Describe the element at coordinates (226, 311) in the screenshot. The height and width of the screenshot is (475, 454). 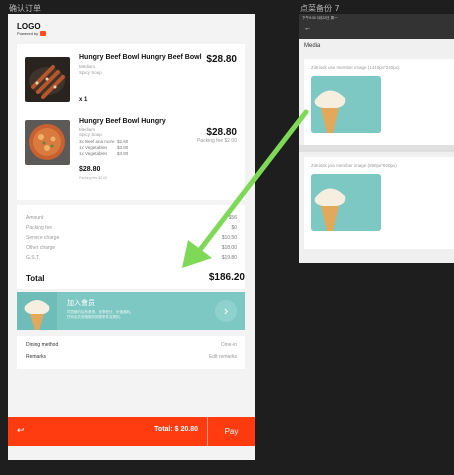
I see `chevron-right-icon: ›` at that location.